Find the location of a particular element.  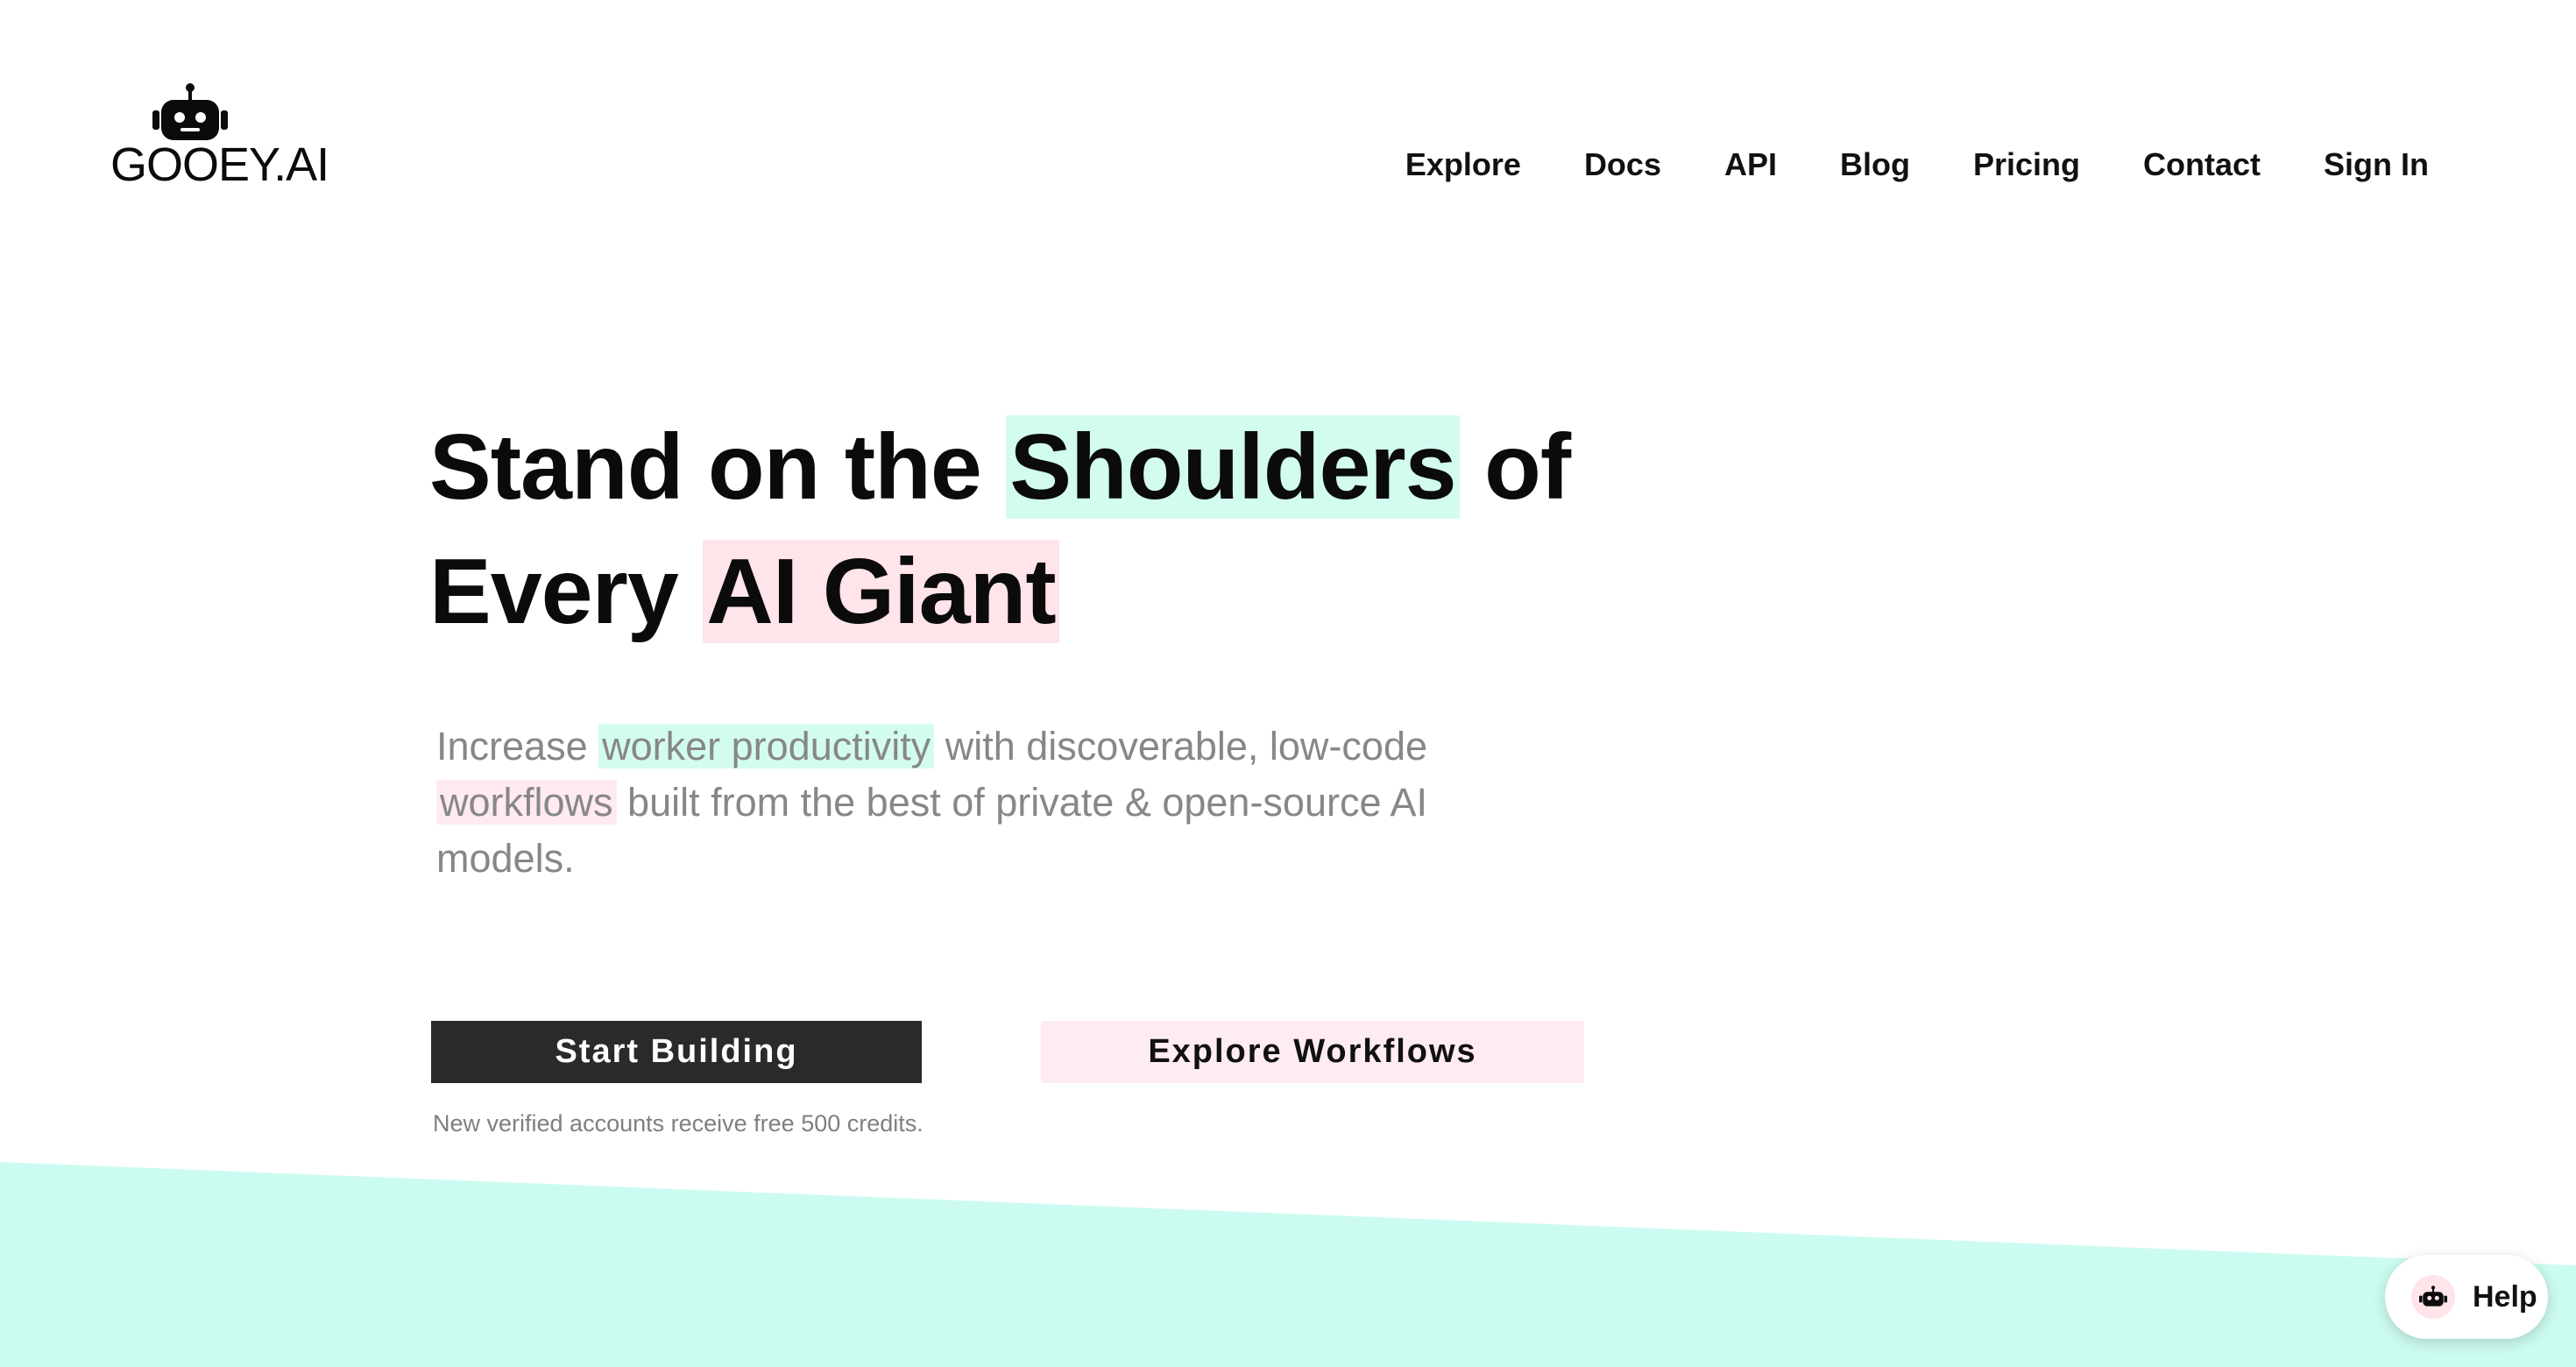

help-button: Help is located at coordinates (2466, 1297).